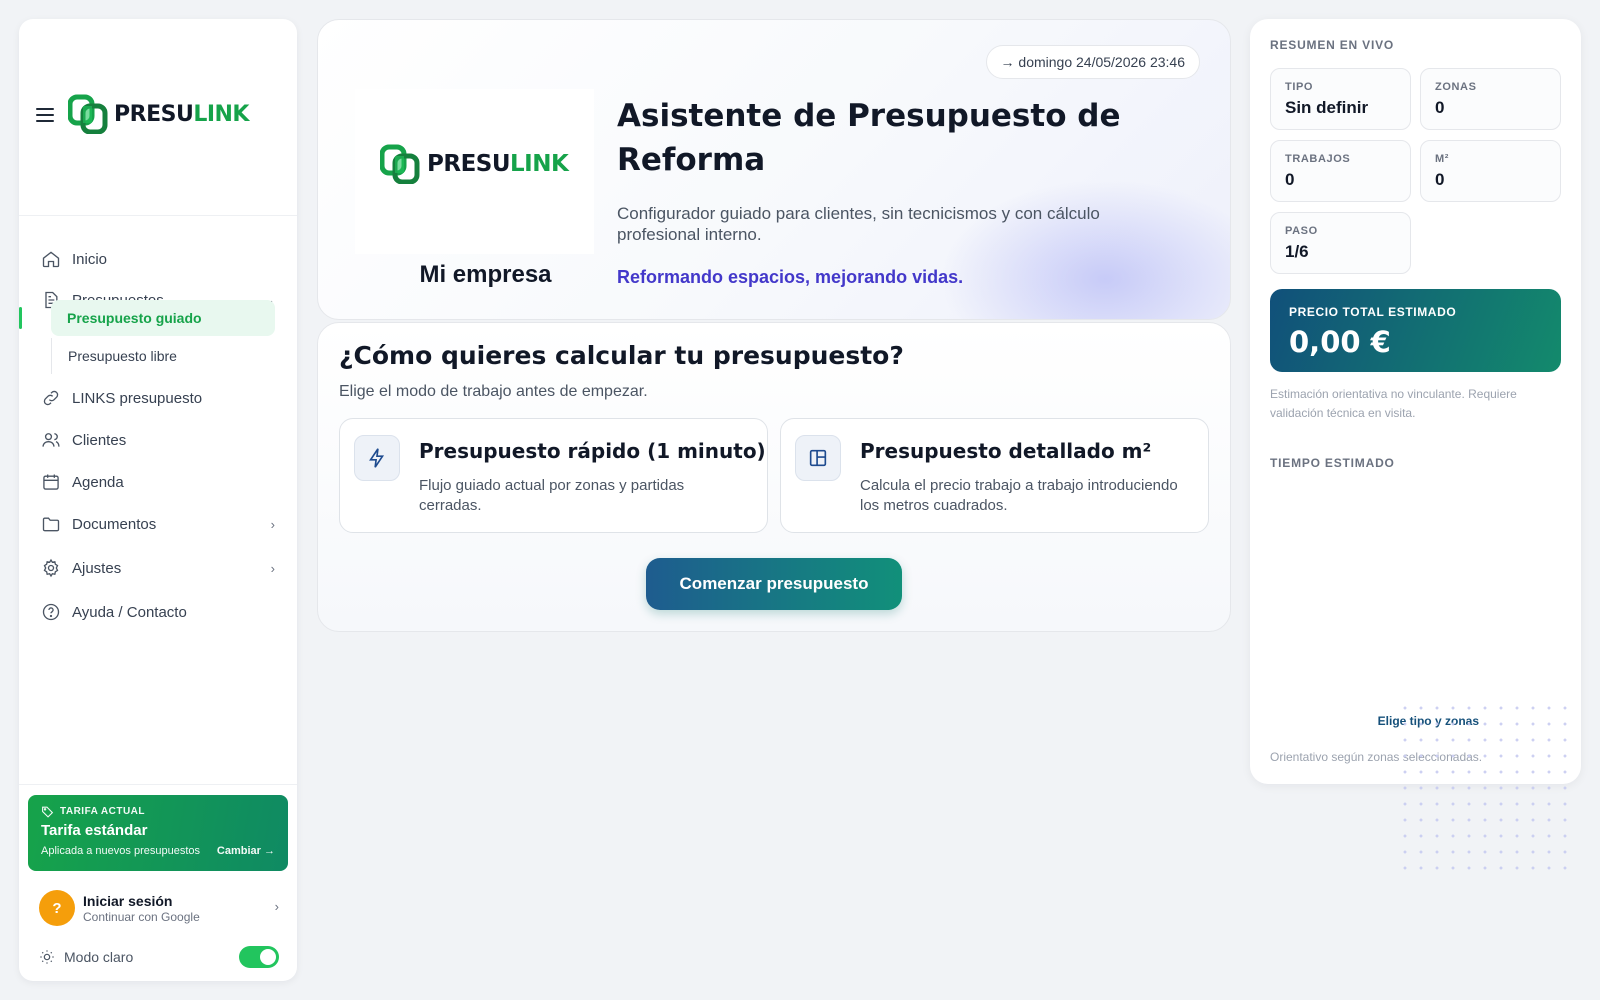  What do you see at coordinates (51, 524) in the screenshot?
I see `folder-icon` at bounding box center [51, 524].